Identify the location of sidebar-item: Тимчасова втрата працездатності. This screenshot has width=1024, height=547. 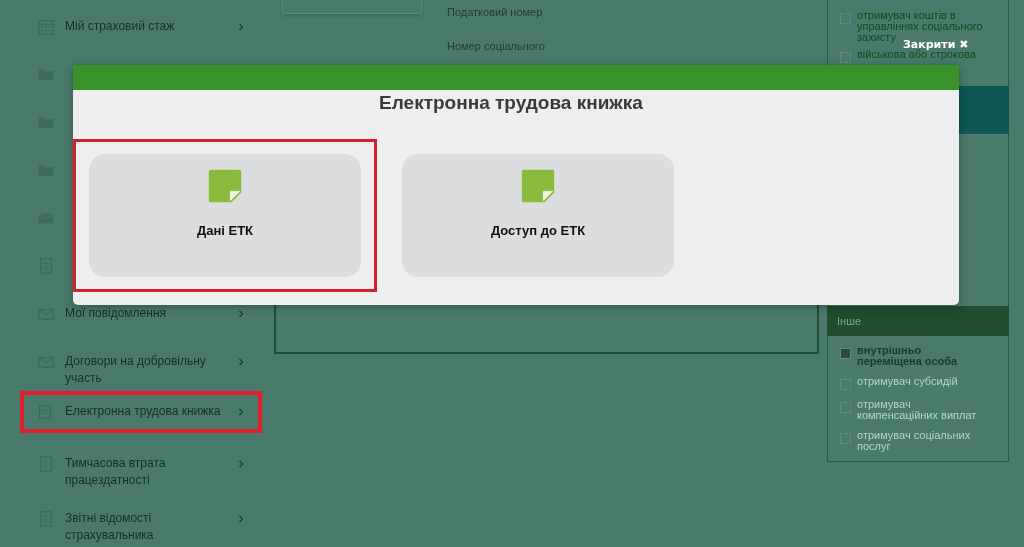
(141, 465).